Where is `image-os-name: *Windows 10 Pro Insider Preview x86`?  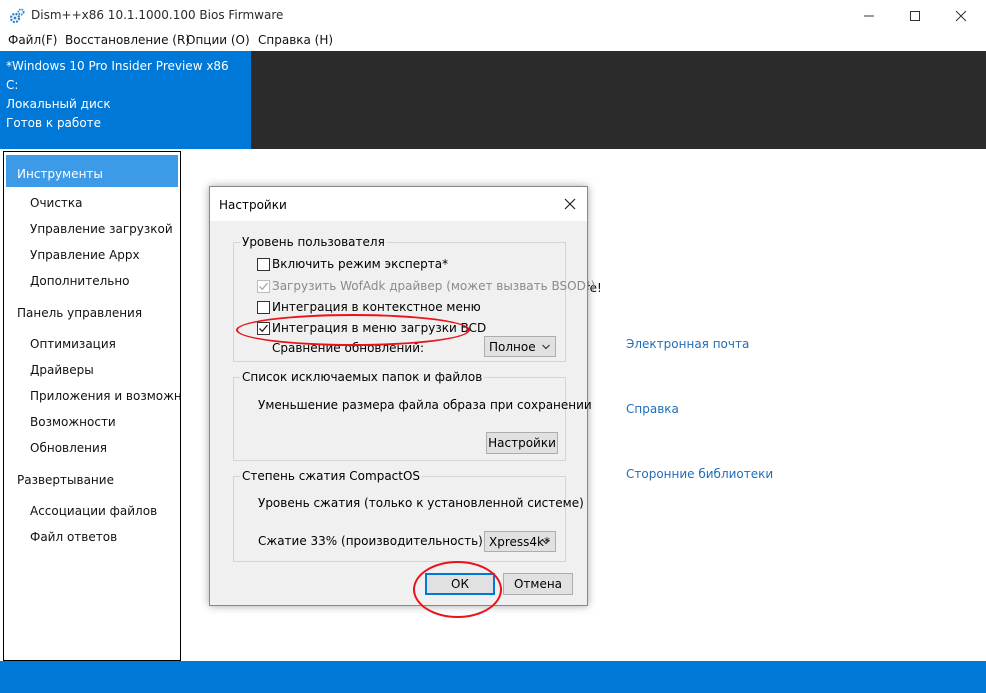 image-os-name: *Windows 10 Pro Insider Preview x86 is located at coordinates (117, 66).